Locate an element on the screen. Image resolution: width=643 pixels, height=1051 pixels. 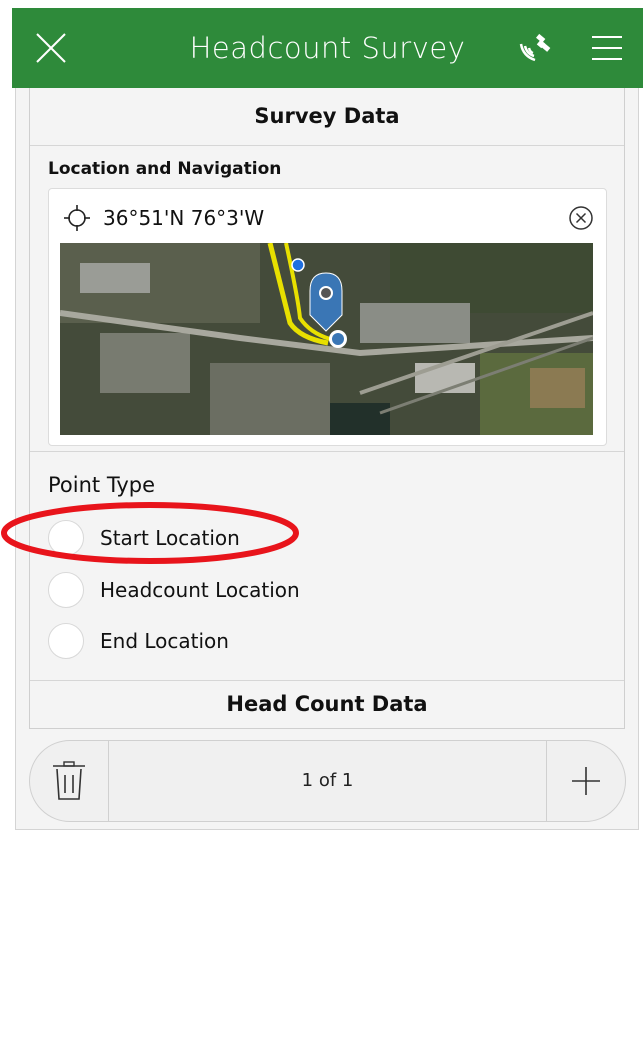
gps-satellite-icon is located at coordinates (535, 47).